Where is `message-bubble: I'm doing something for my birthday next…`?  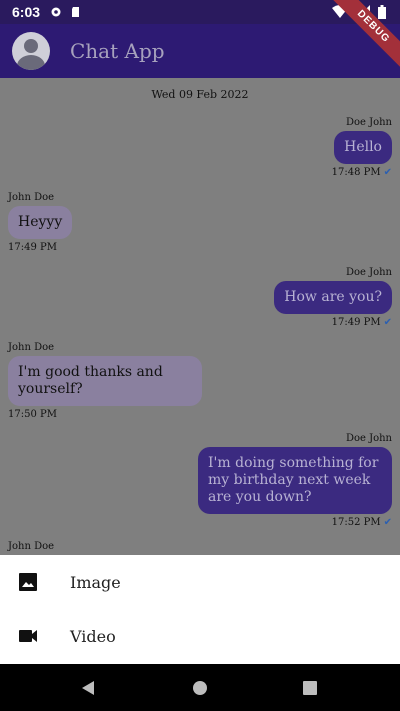 message-bubble: I'm doing something for my birthday next… is located at coordinates (295, 480).